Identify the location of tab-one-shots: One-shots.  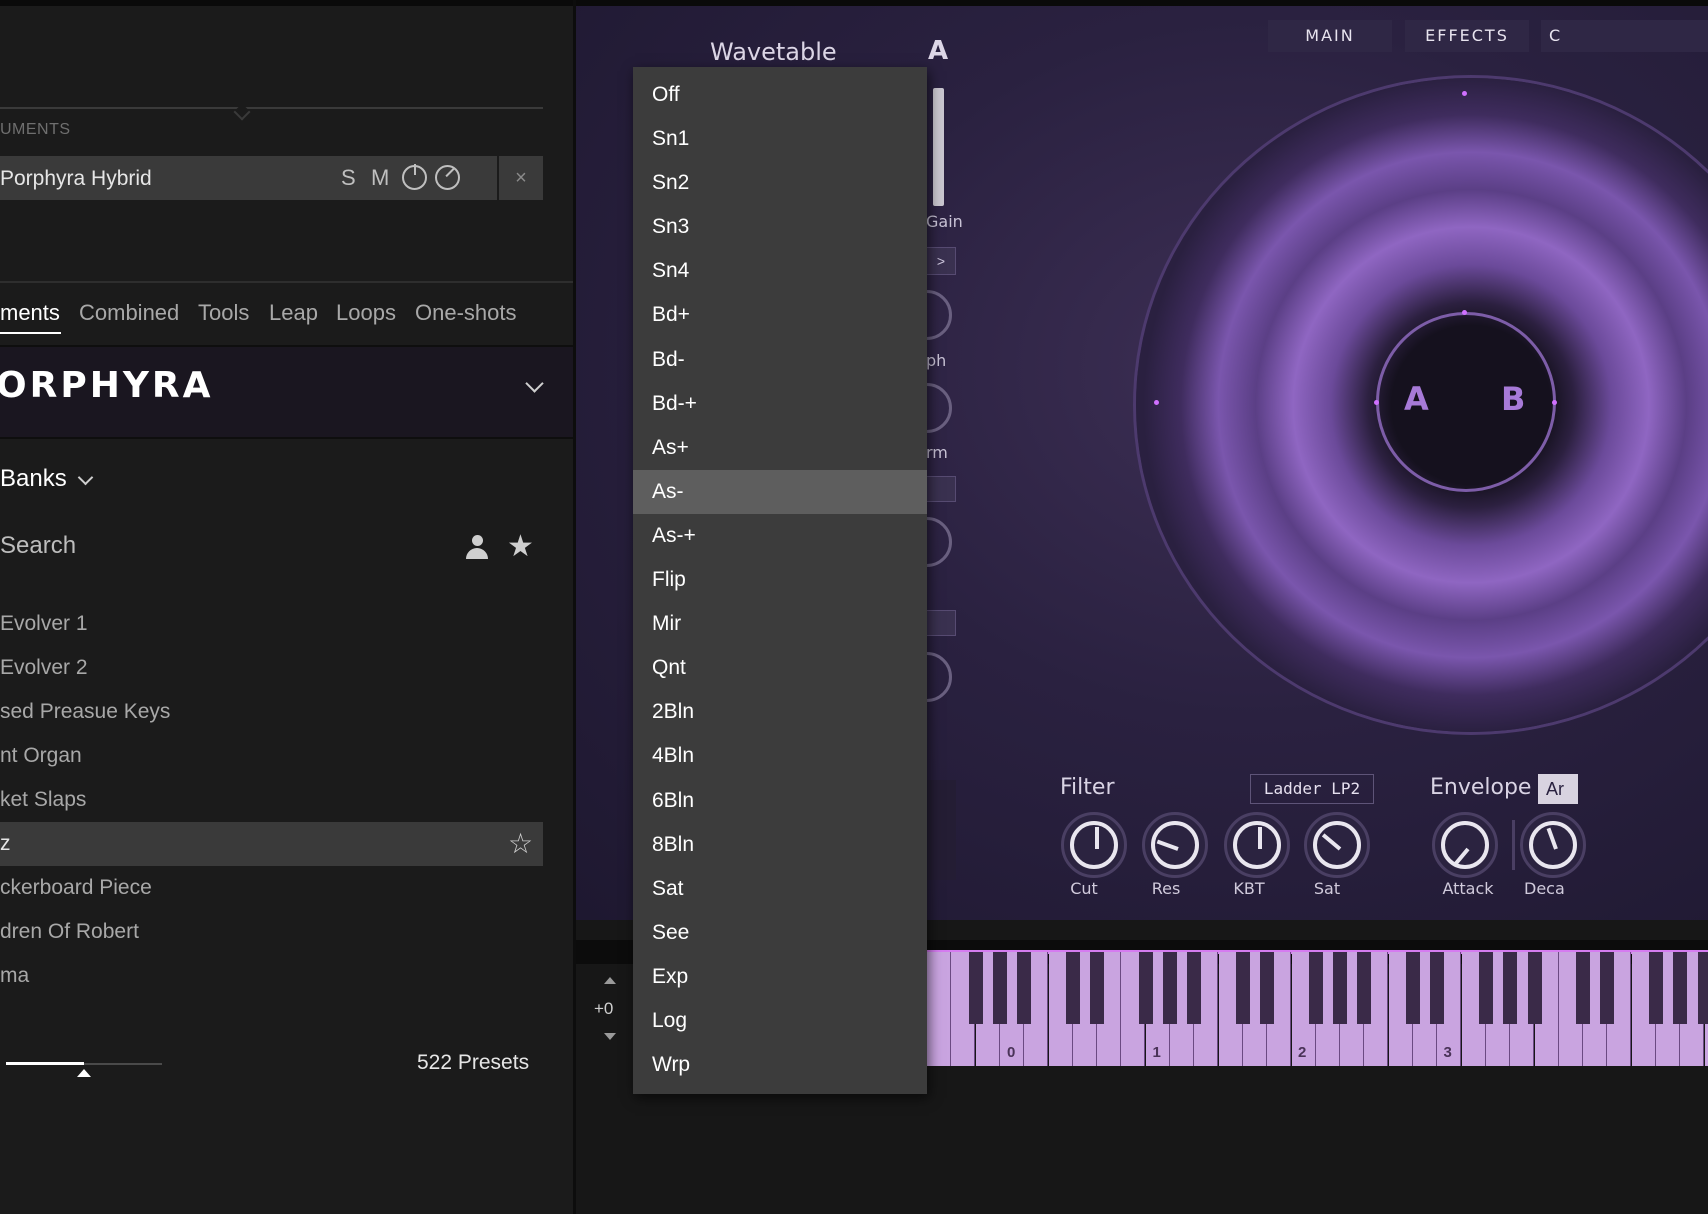
(466, 313).